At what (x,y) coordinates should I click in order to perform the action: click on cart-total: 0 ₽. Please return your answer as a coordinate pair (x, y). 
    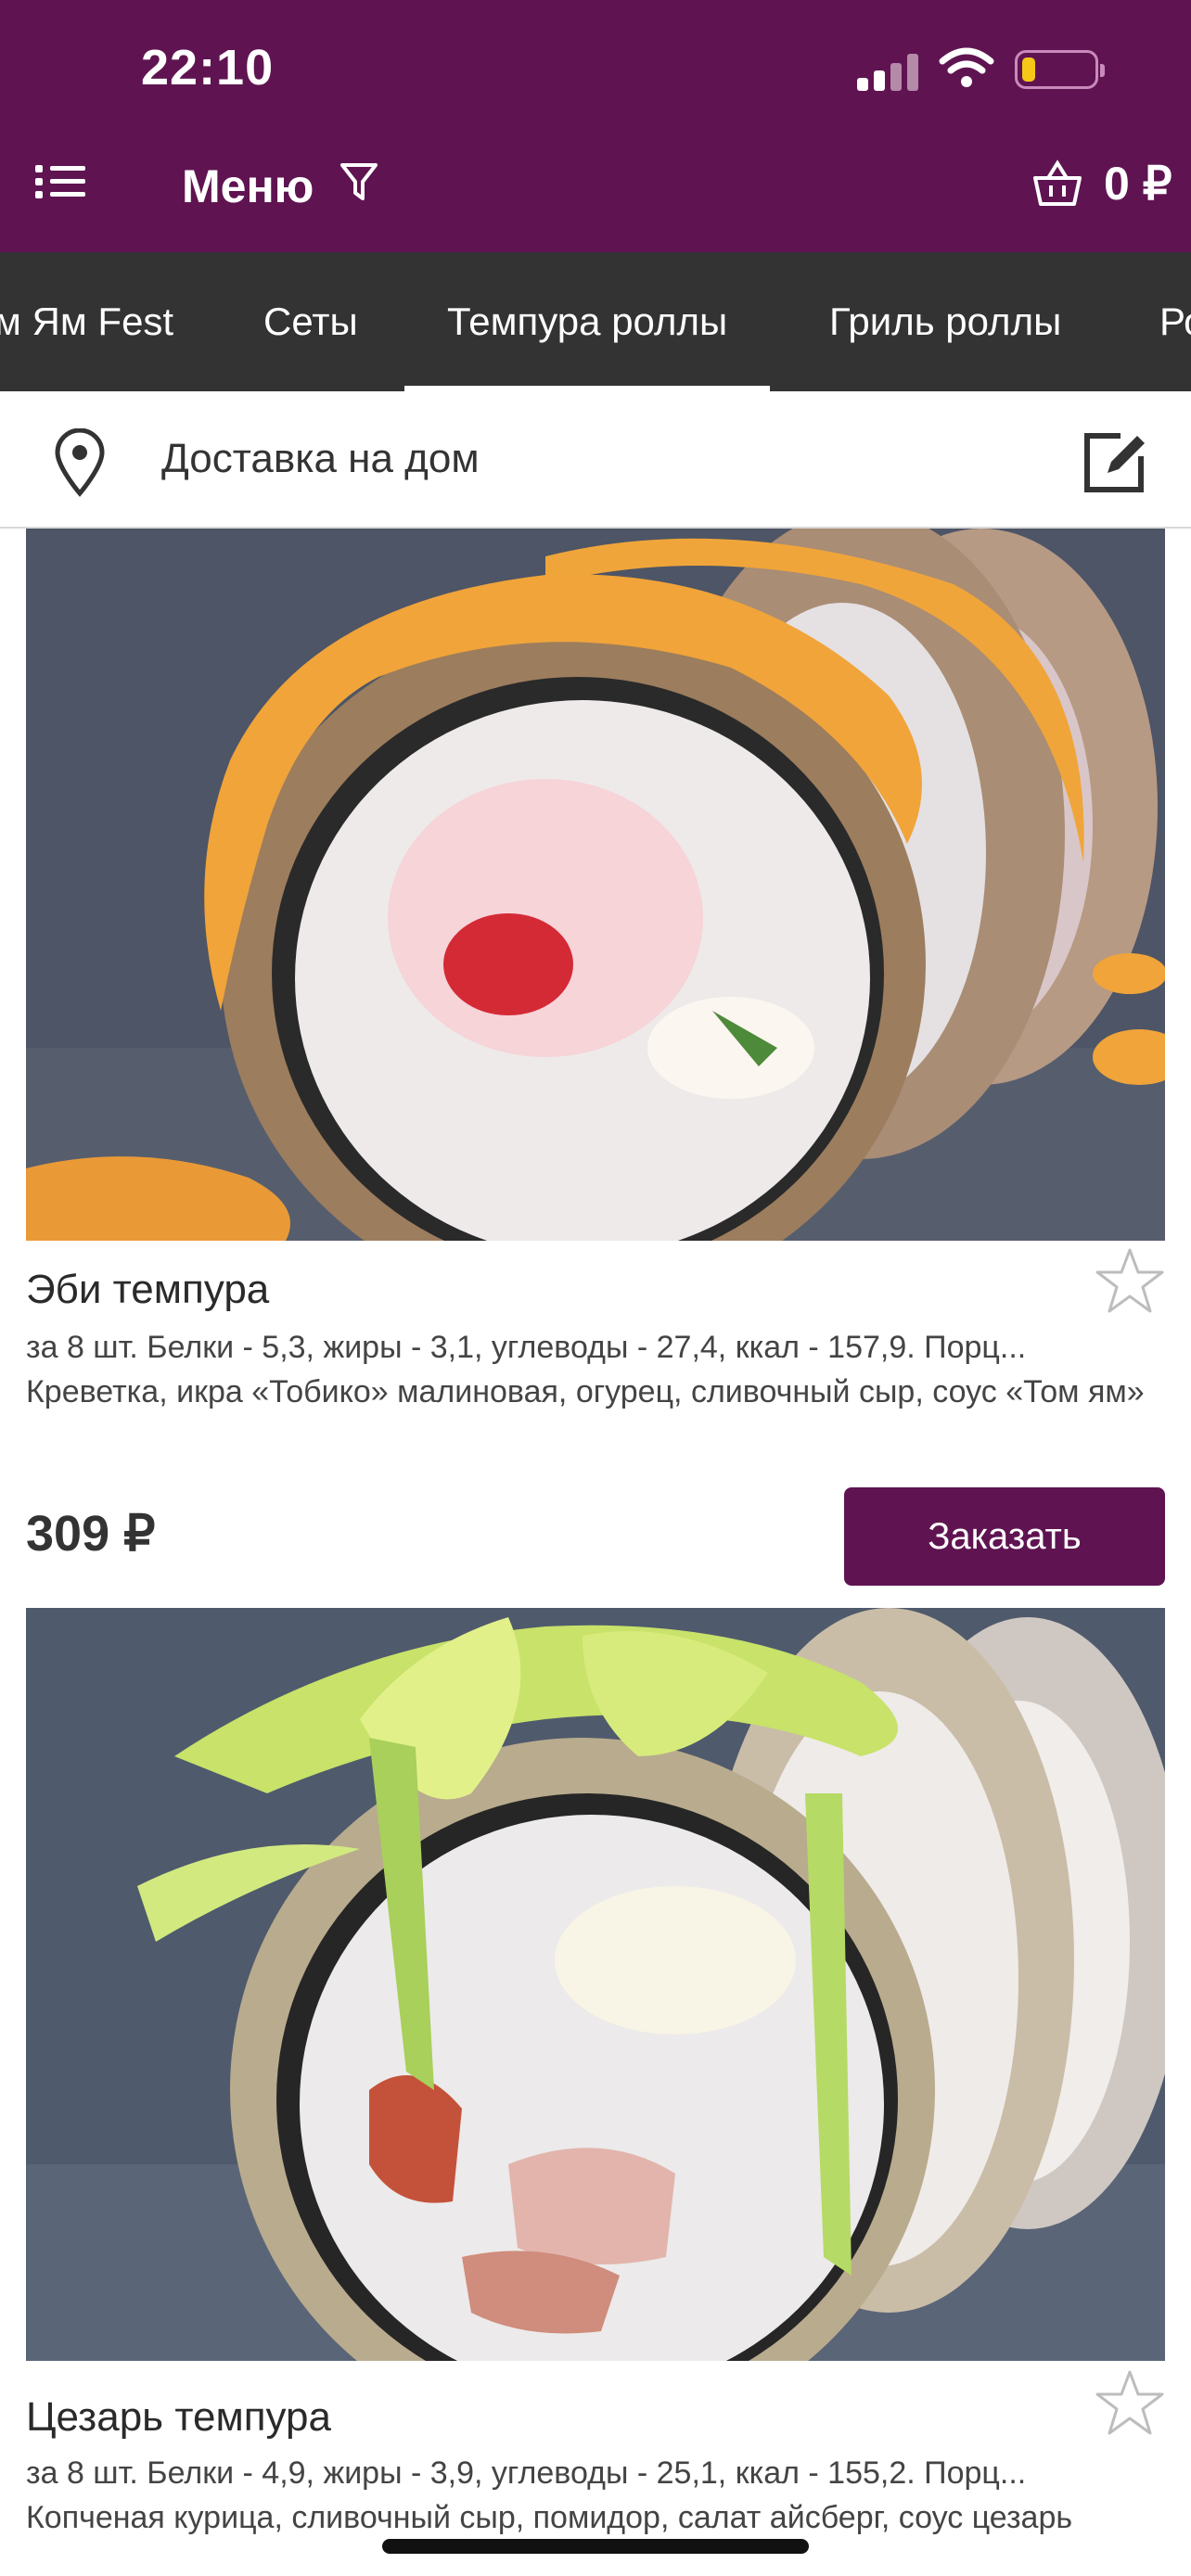
    Looking at the image, I should click on (1138, 184).